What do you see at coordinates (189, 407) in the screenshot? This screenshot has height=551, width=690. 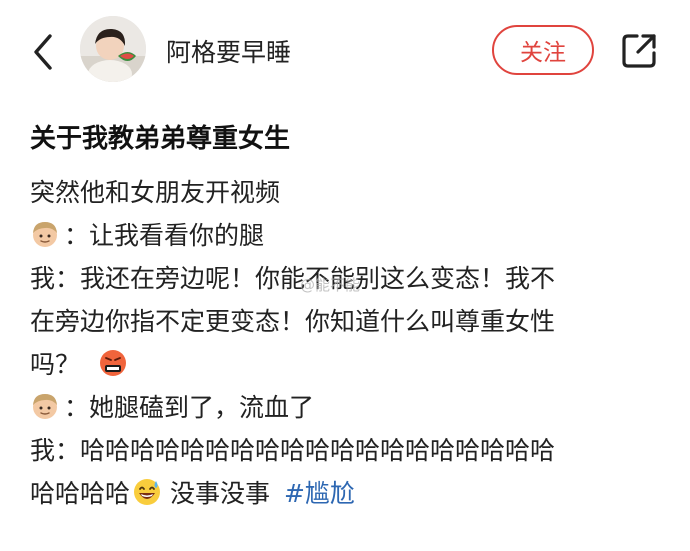 I see `post-line-text: ：她腿磕到了，流血了` at bounding box center [189, 407].